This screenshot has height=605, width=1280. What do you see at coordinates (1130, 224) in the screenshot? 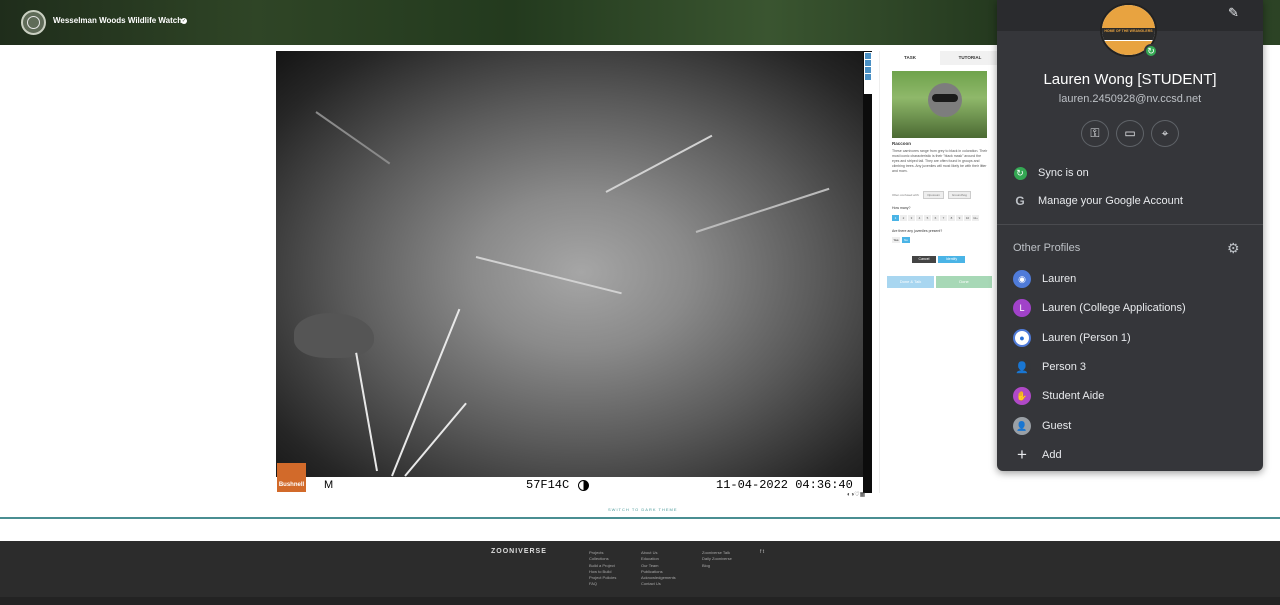
I see `menu-divider` at bounding box center [1130, 224].